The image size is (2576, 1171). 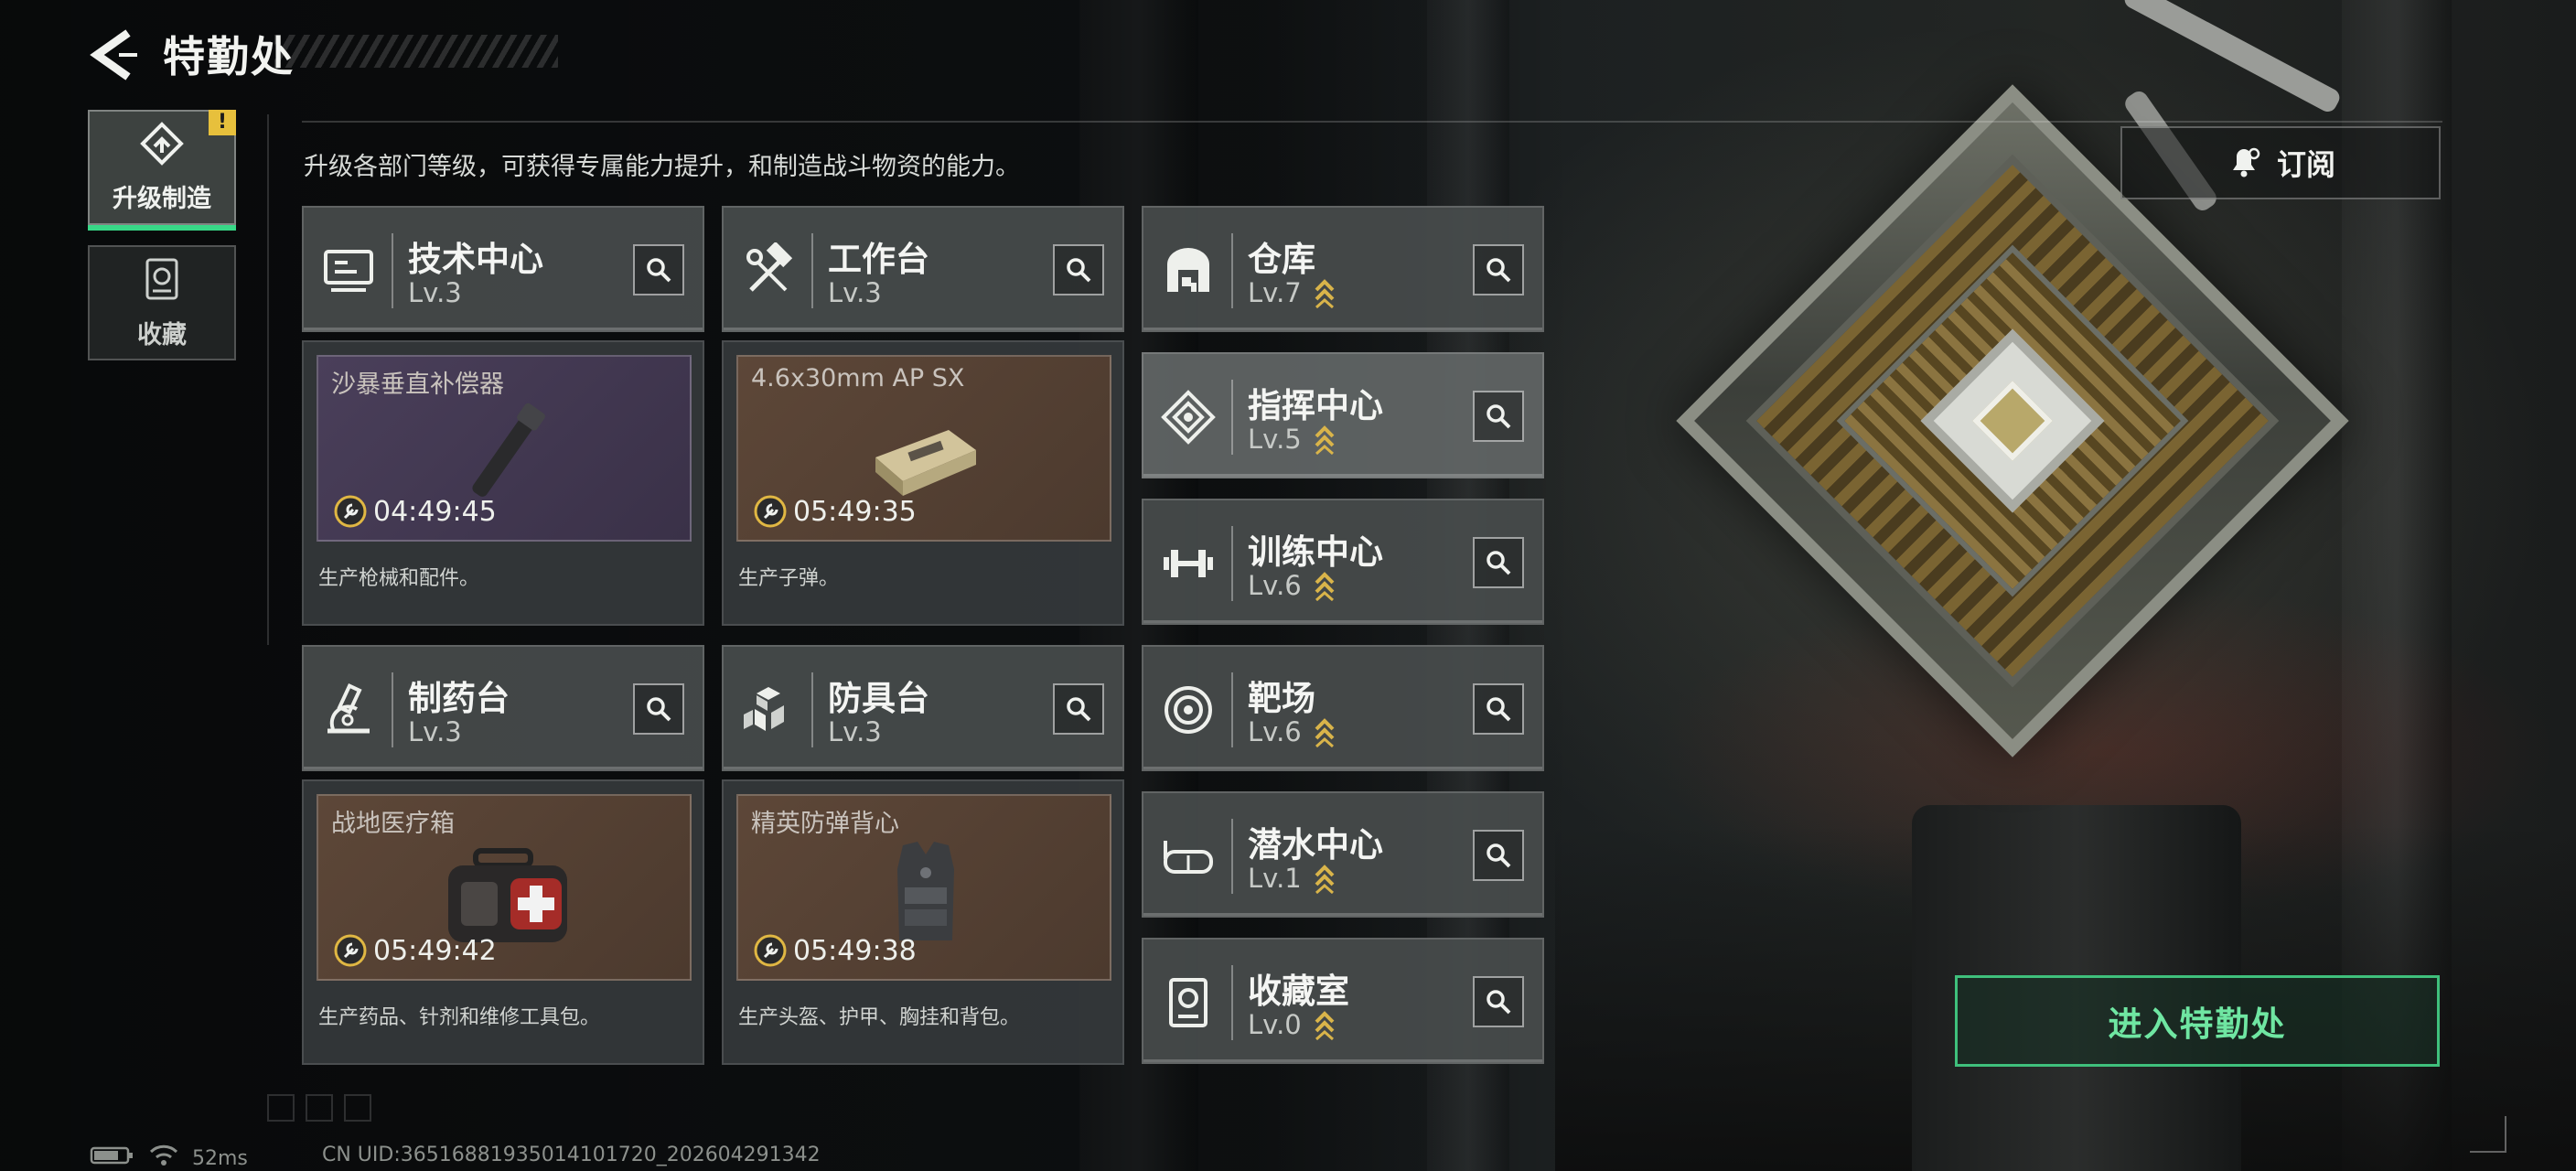 What do you see at coordinates (1343, 854) in the screenshot?
I see `facility-diving-center: 潜水中心 Lv.1` at bounding box center [1343, 854].